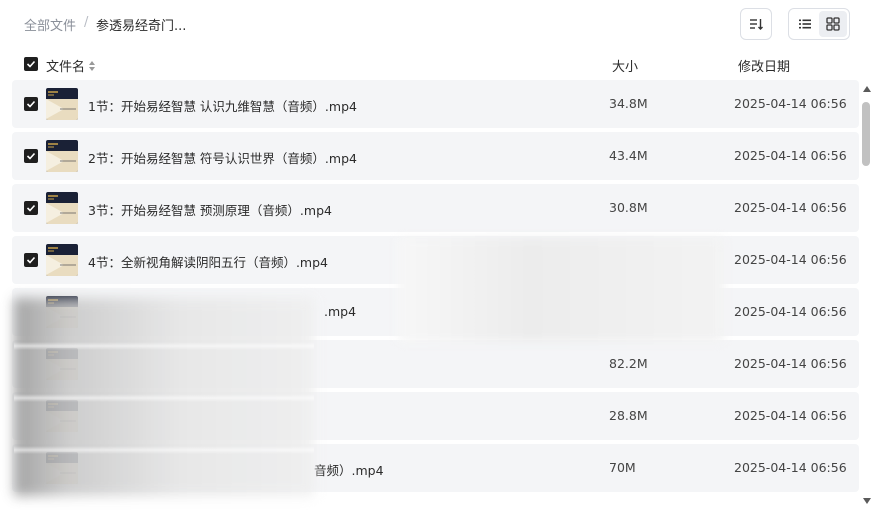  What do you see at coordinates (764, 65) in the screenshot?
I see `column-header-date: 修改日期` at bounding box center [764, 65].